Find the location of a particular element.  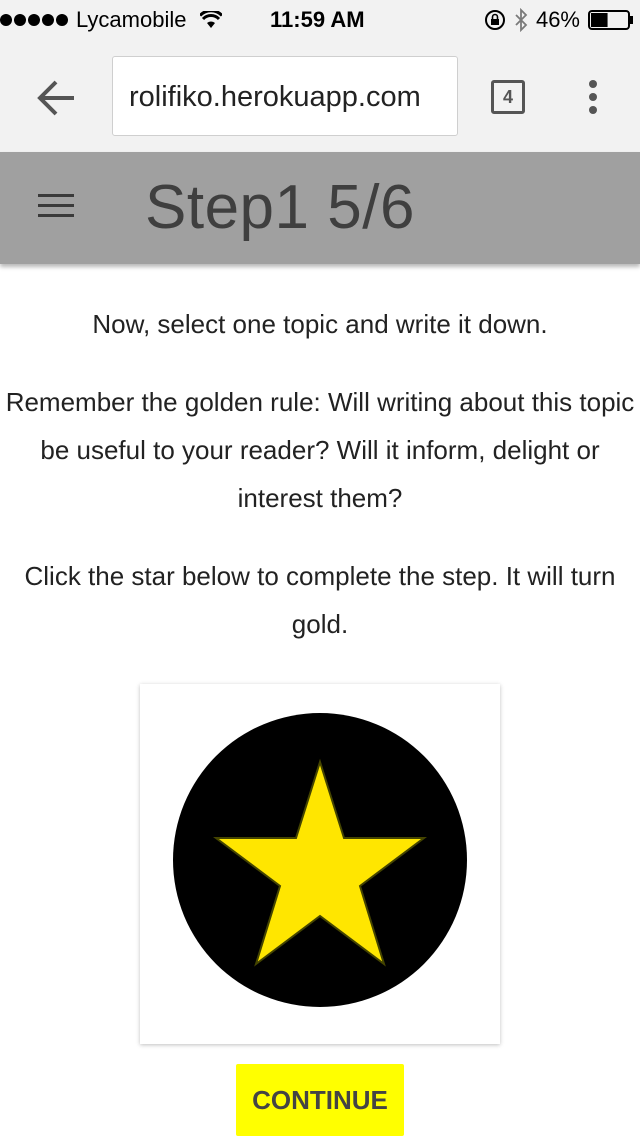

page-title: Step1 5/6 is located at coordinates (280, 207).